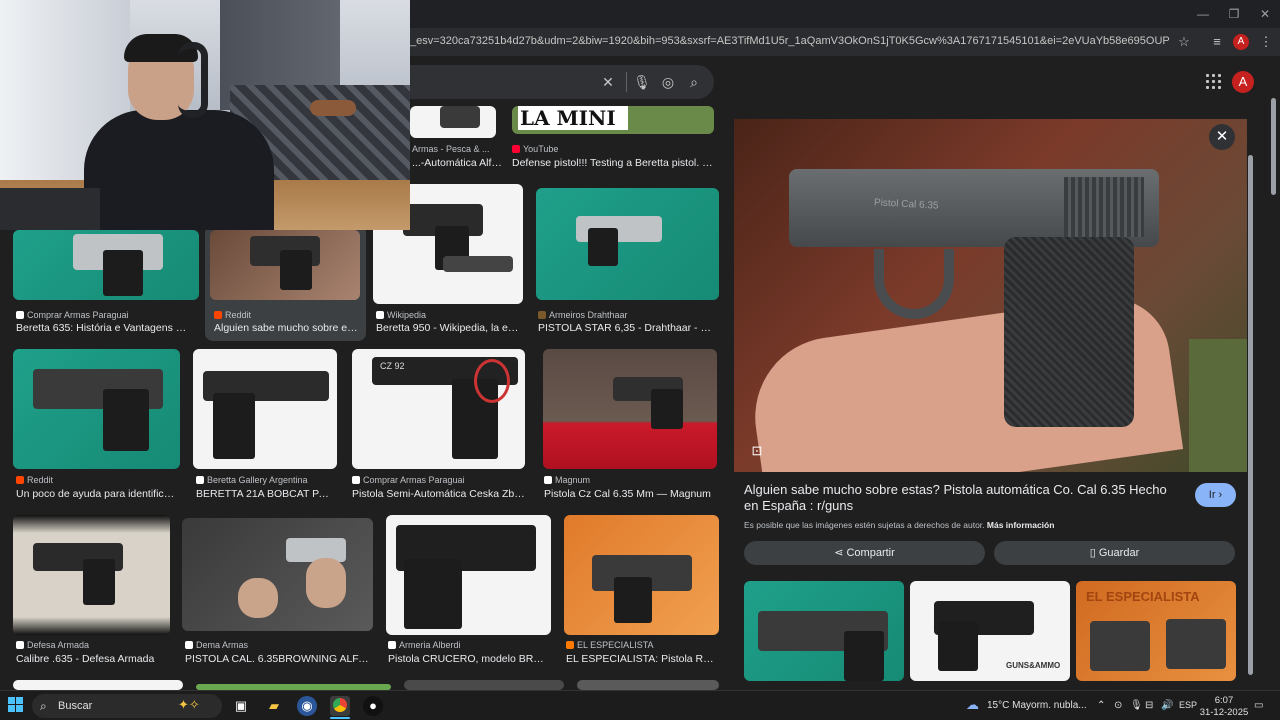 The width and height of the screenshot is (1280, 720). What do you see at coordinates (1218, 405) in the screenshot?
I see `sleeve-shape` at bounding box center [1218, 405].